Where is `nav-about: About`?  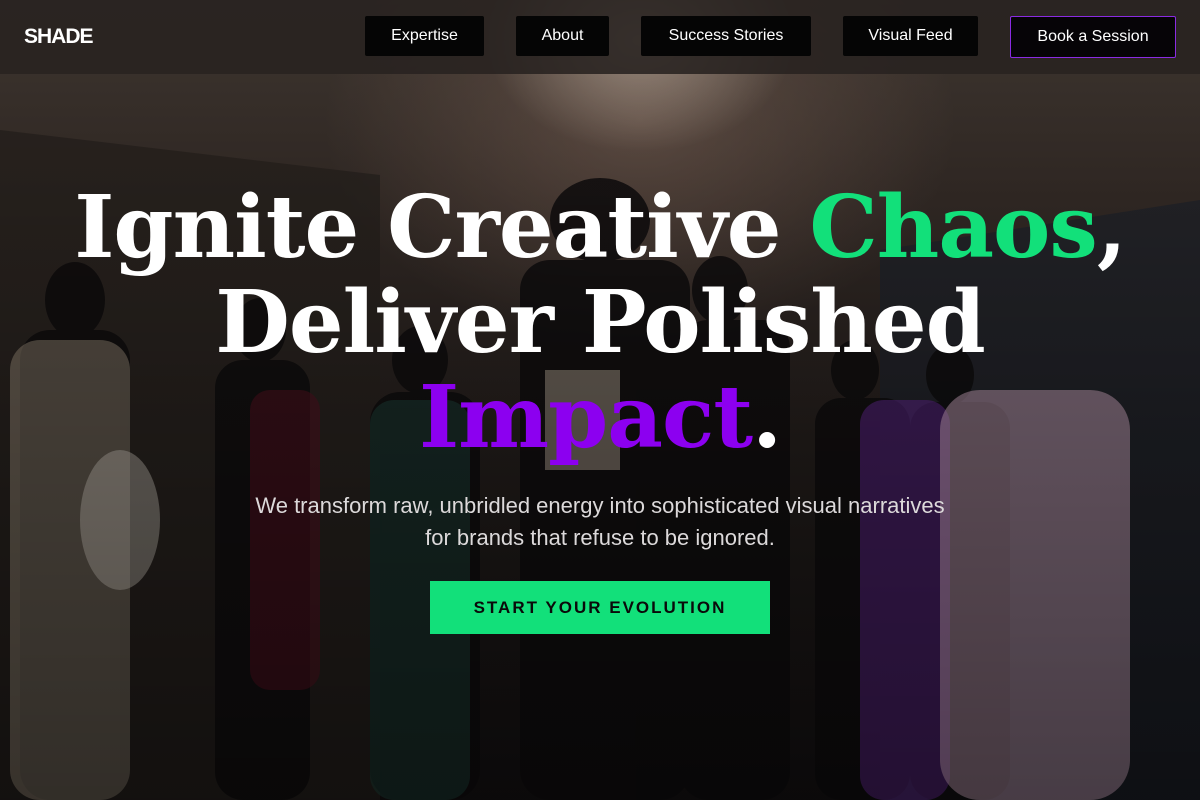 nav-about: About is located at coordinates (562, 36).